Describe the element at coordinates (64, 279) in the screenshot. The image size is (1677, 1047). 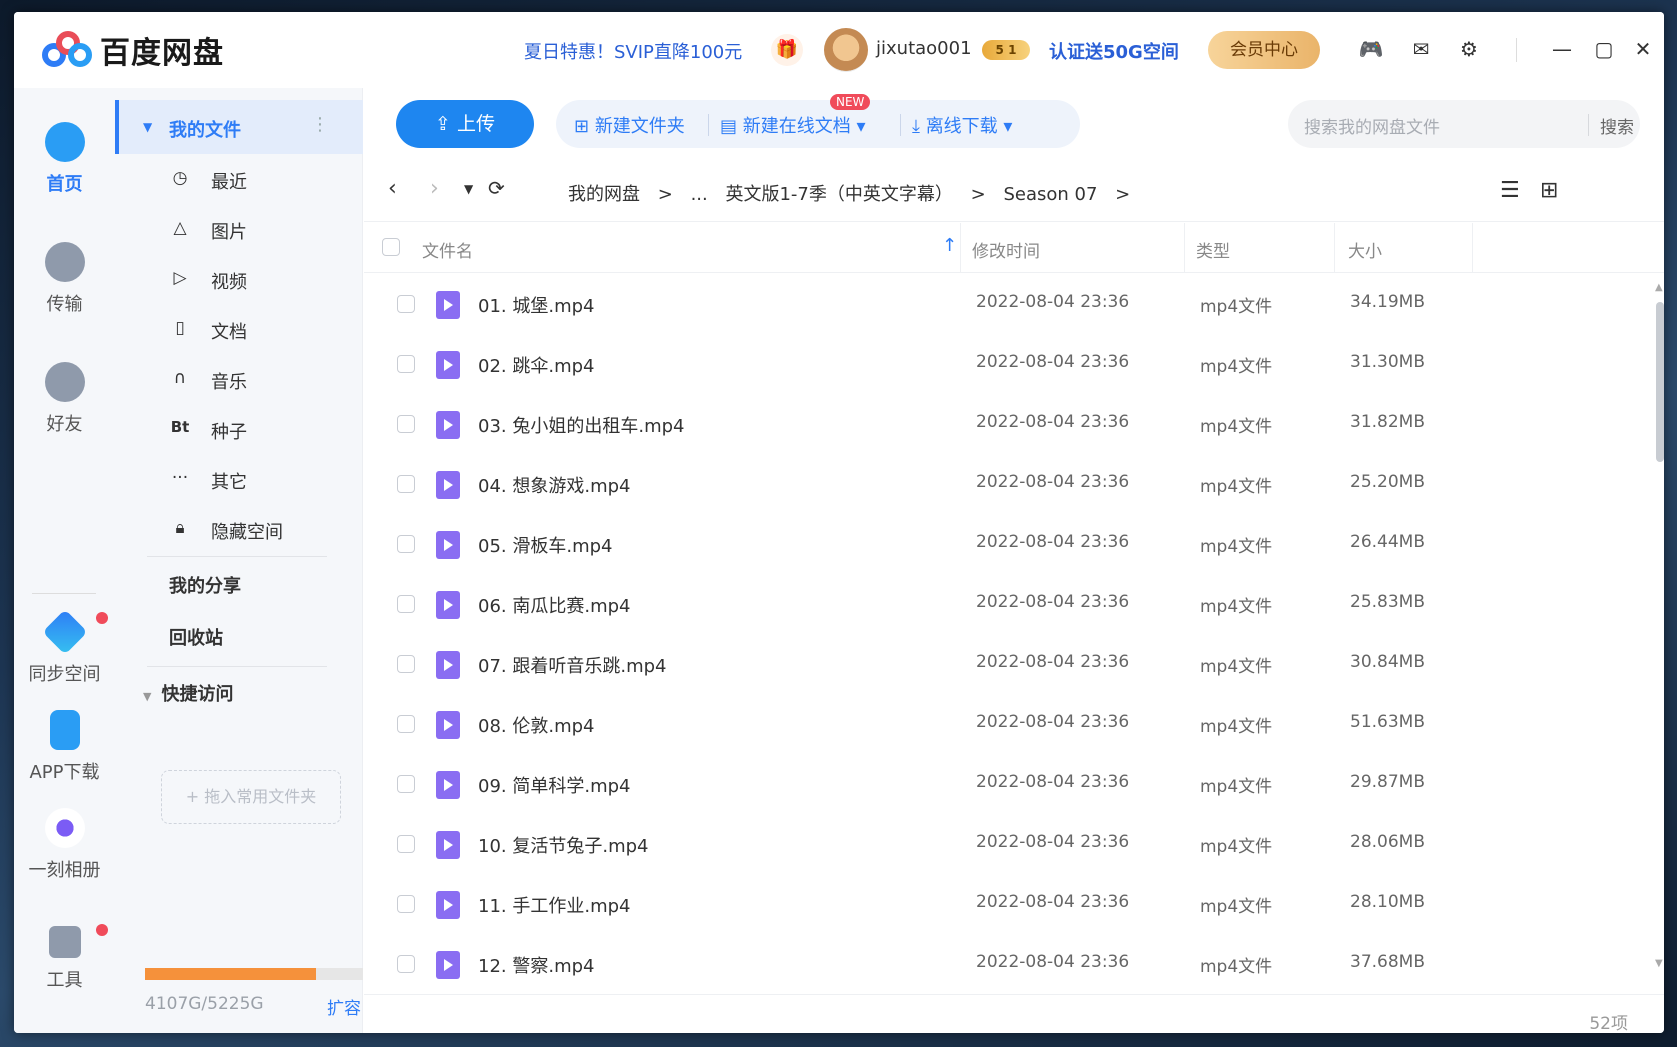
I see `nav-transfer: 传输` at that location.